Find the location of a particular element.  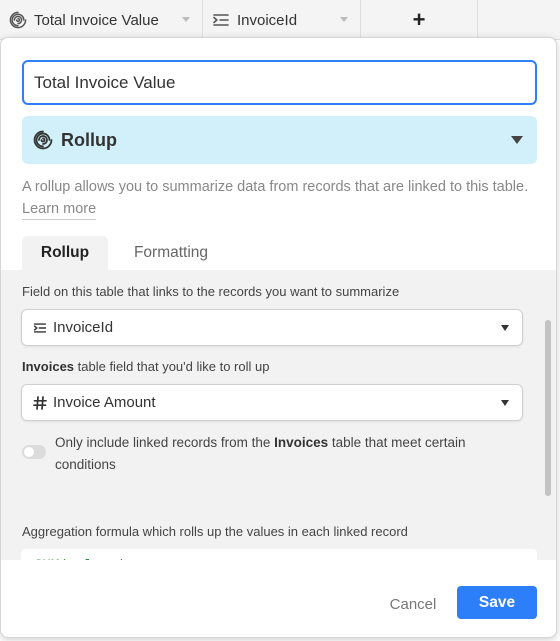

link-field-select: InvoiceId is located at coordinates (272, 327).